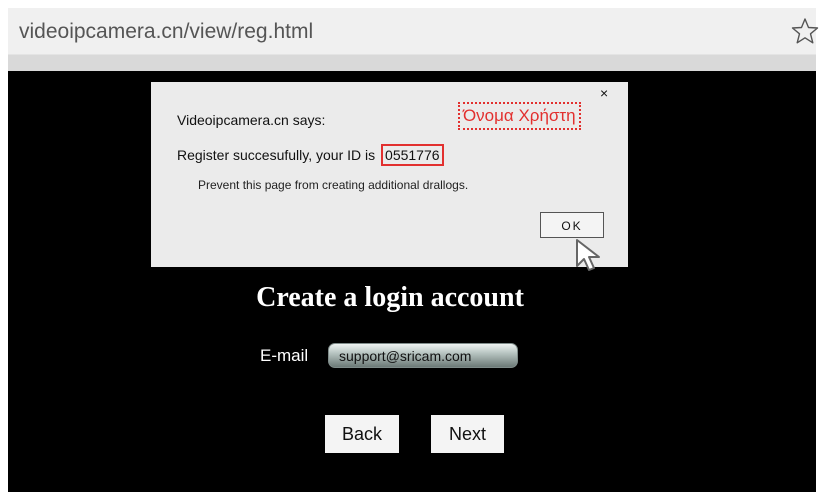  What do you see at coordinates (412, 63) in the screenshot?
I see `browser-toolbar-strip` at bounding box center [412, 63].